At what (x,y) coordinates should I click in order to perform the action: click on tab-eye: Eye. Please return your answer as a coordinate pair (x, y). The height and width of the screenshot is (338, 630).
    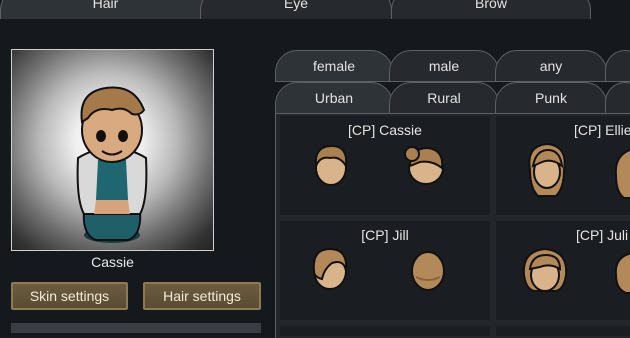
    Looking at the image, I should click on (296, 9).